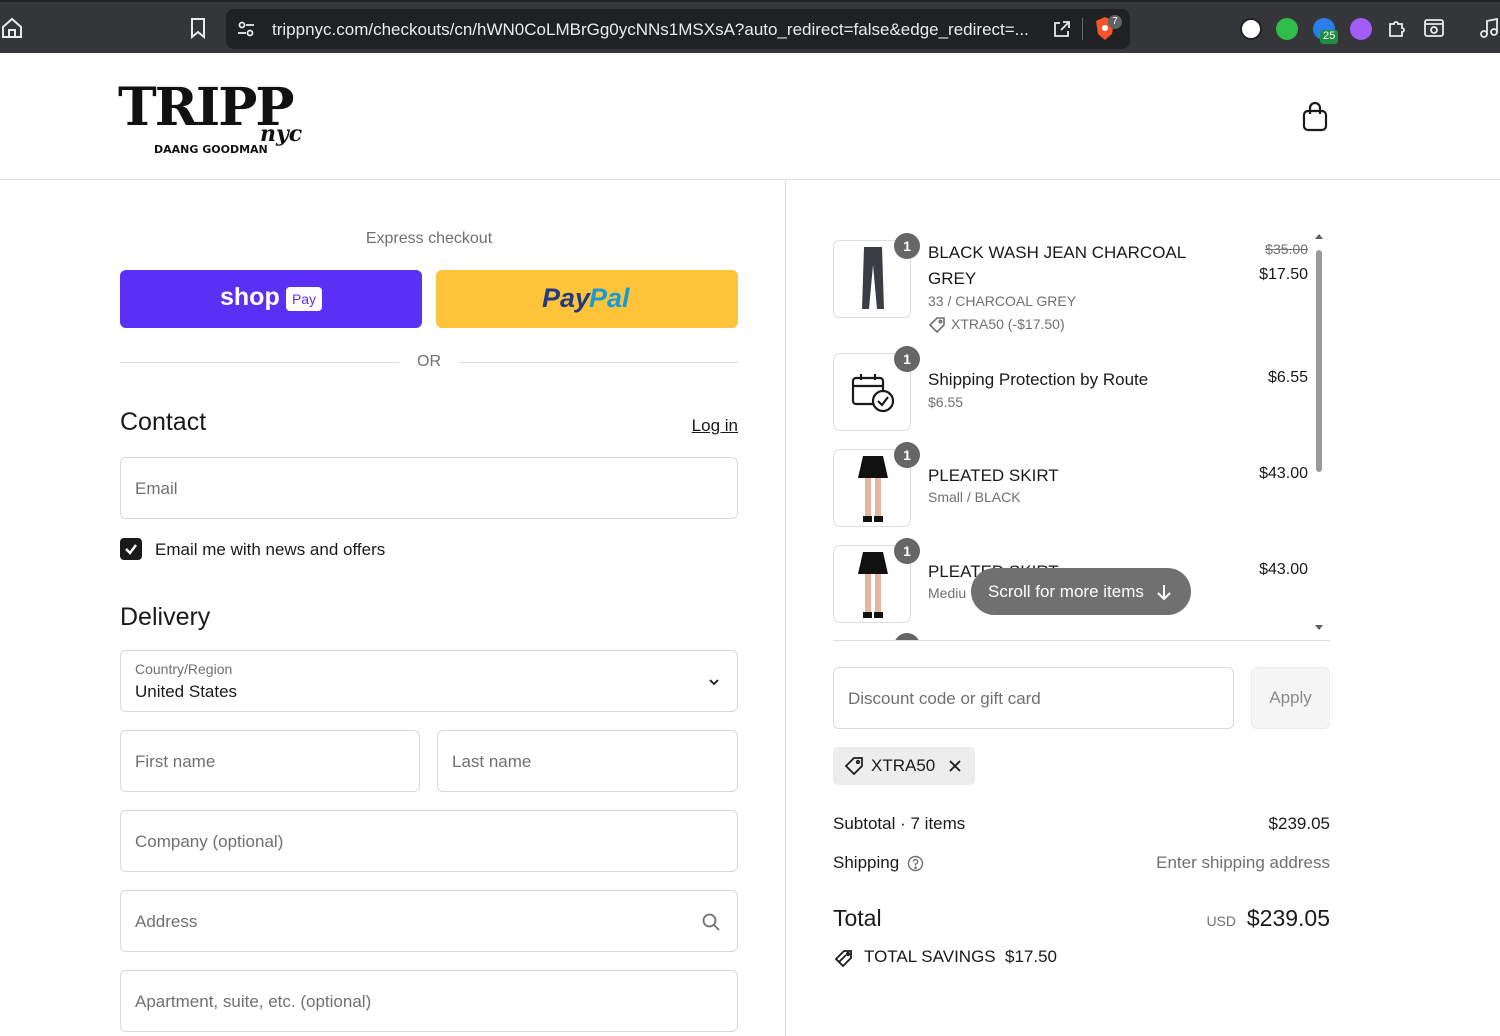 Image resolution: width=1500 pixels, height=1036 pixels. What do you see at coordinates (1115, 22) in the screenshot?
I see `brave-shields-count: 7` at bounding box center [1115, 22].